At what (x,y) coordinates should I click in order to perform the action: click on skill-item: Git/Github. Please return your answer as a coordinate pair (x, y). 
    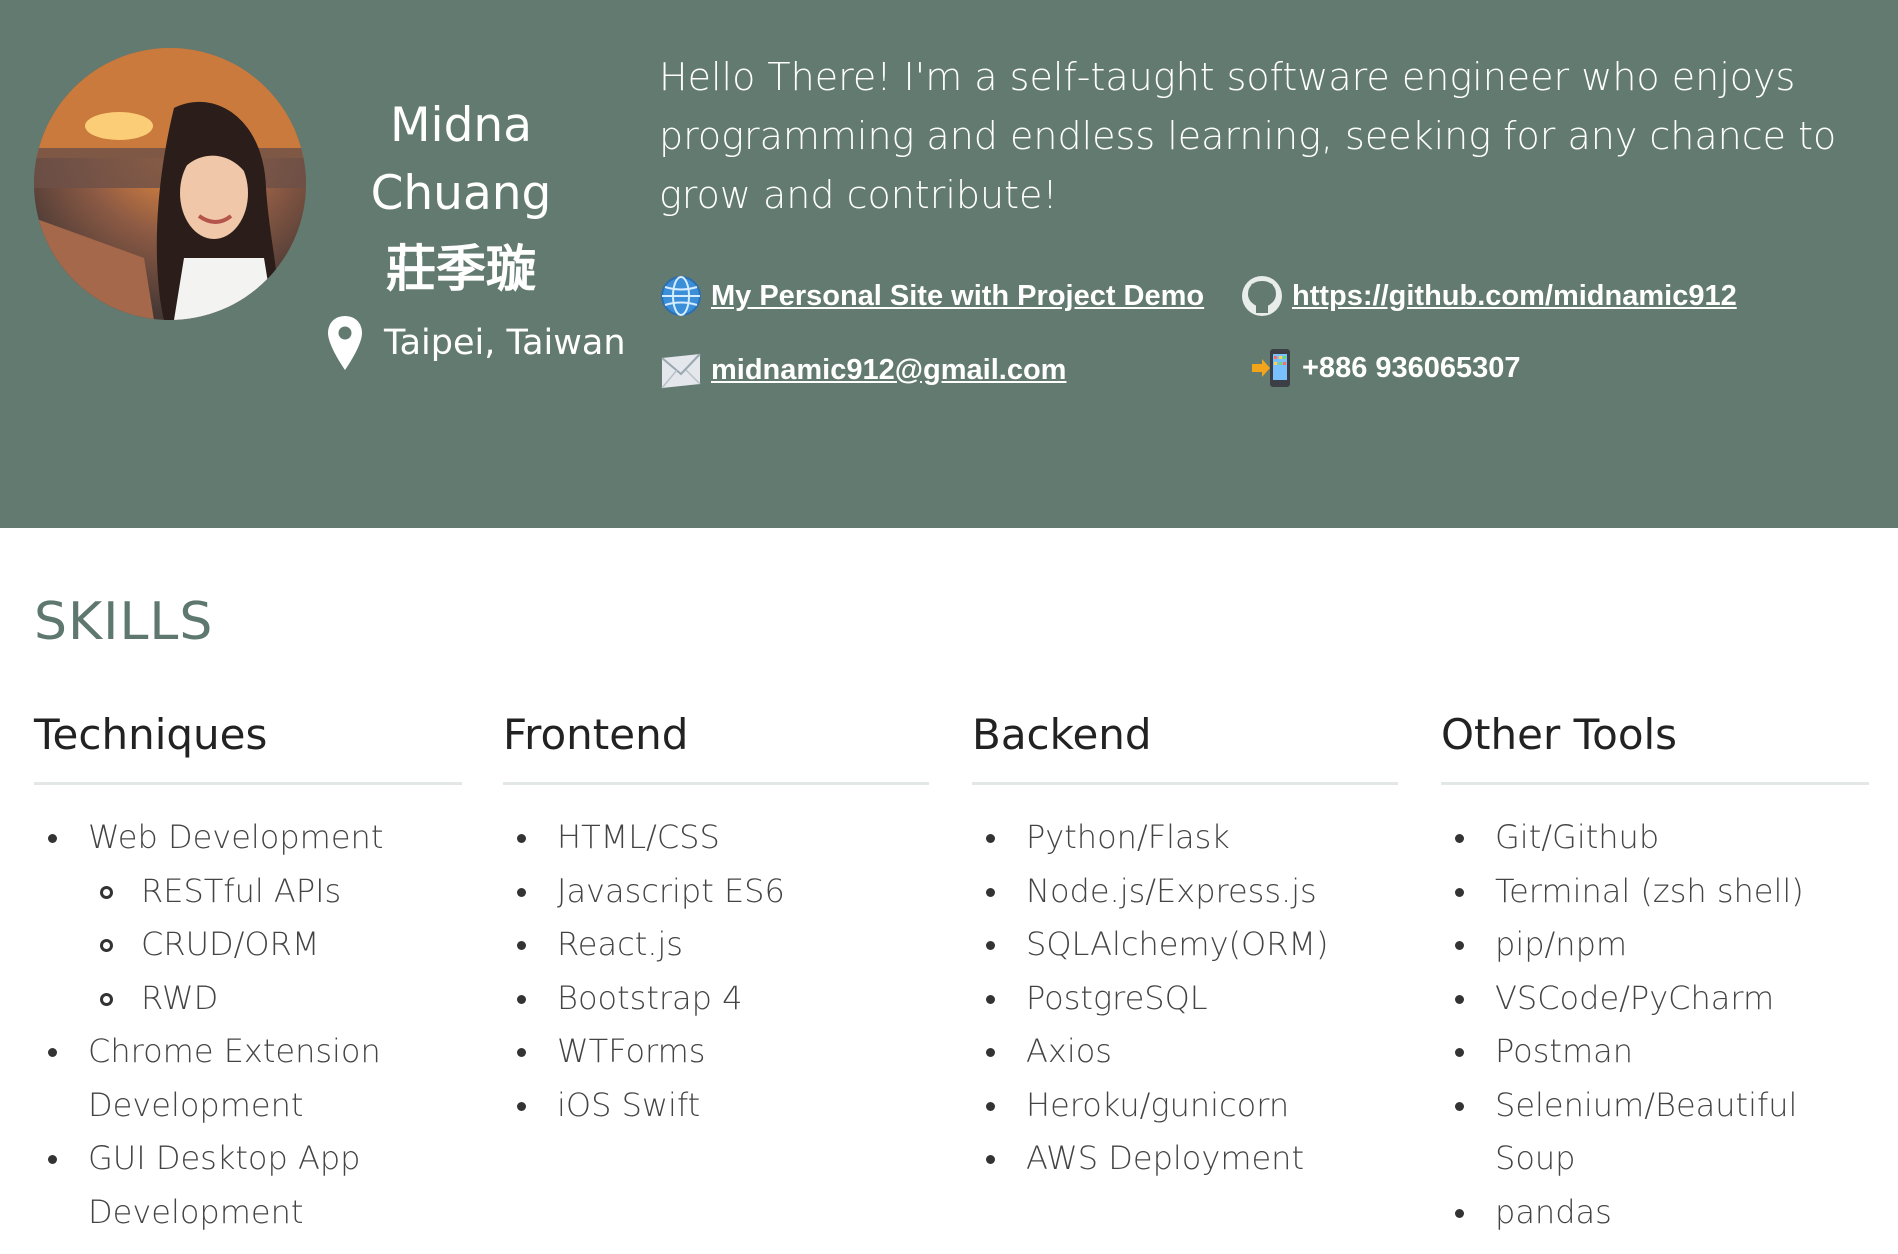
    Looking at the image, I should click on (1655, 838).